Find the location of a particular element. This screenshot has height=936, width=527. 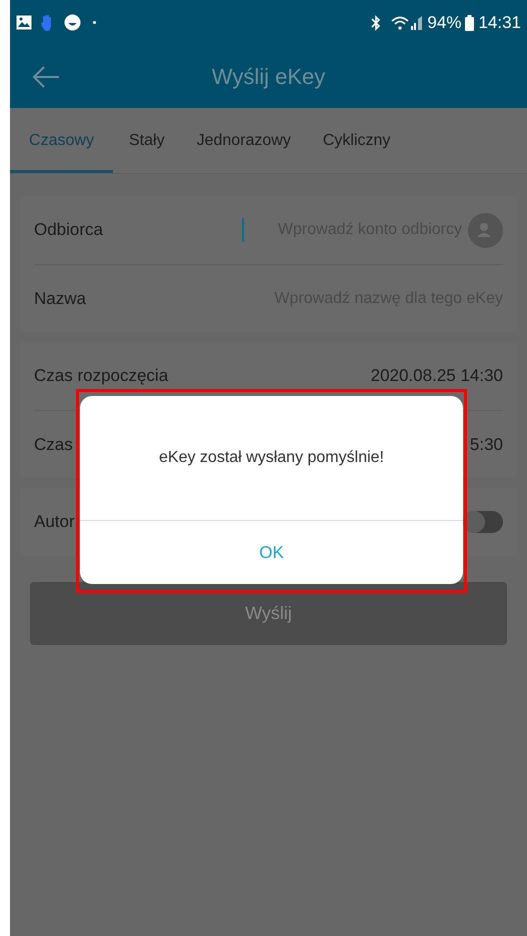

send-button: Wyślij is located at coordinates (268, 613).